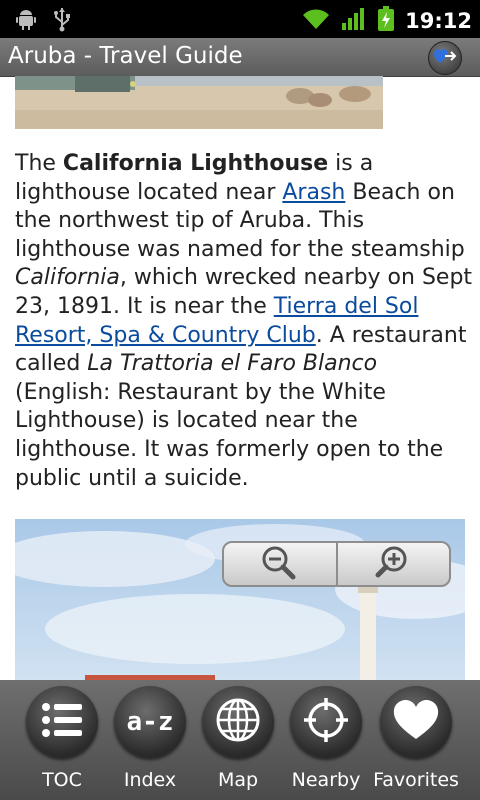  What do you see at coordinates (326, 780) in the screenshot?
I see `nav-label: Nearby` at bounding box center [326, 780].